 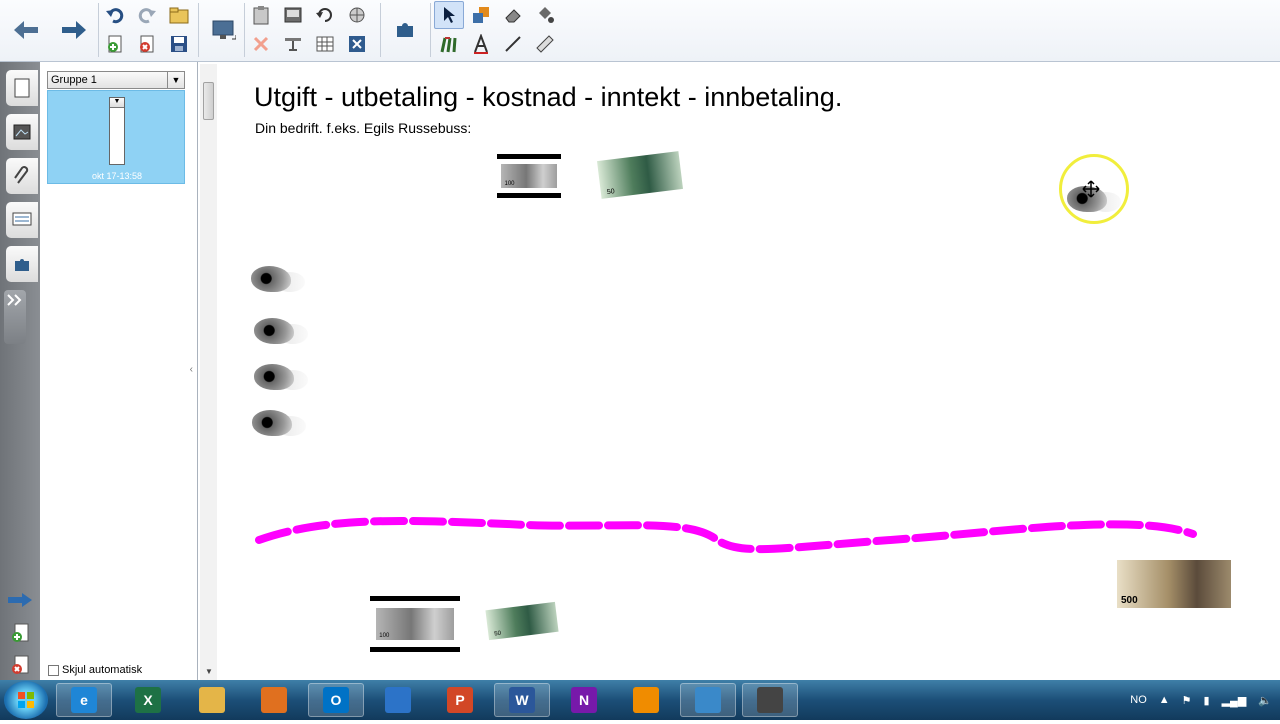 I want to click on cursor-icon, so click(x=449, y=15).